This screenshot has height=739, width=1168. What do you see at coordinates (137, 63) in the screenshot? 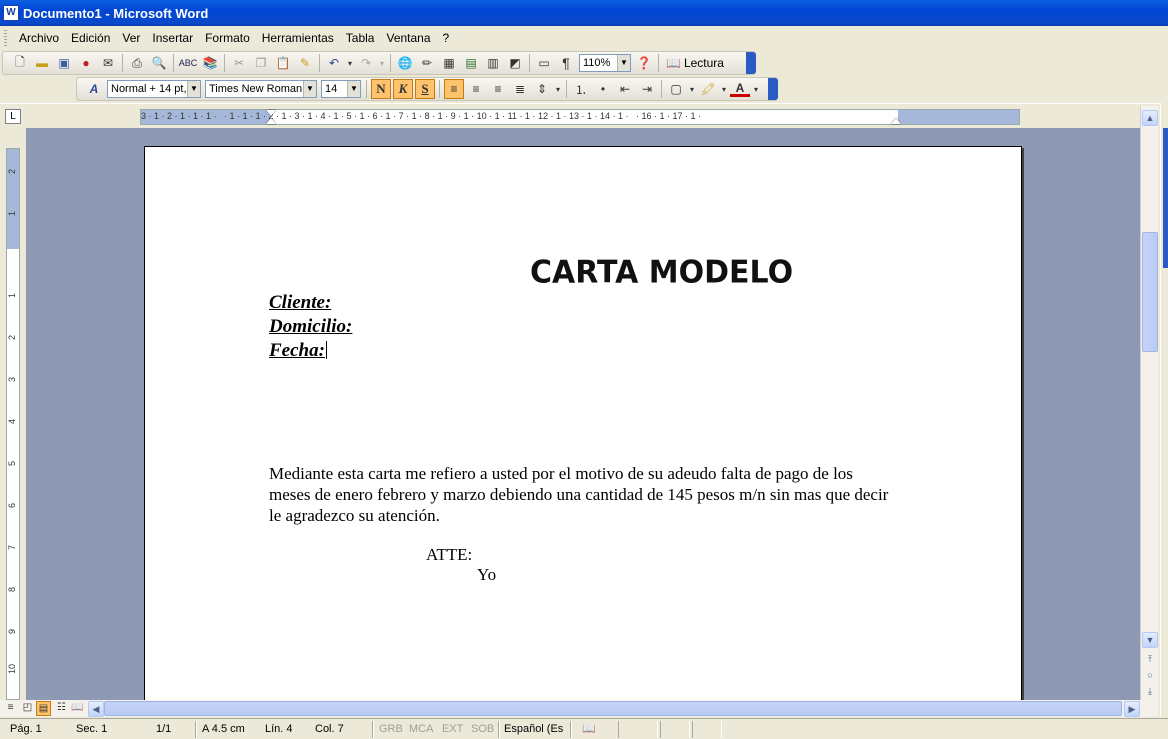
I see `print-icon: ⎙` at bounding box center [137, 63].